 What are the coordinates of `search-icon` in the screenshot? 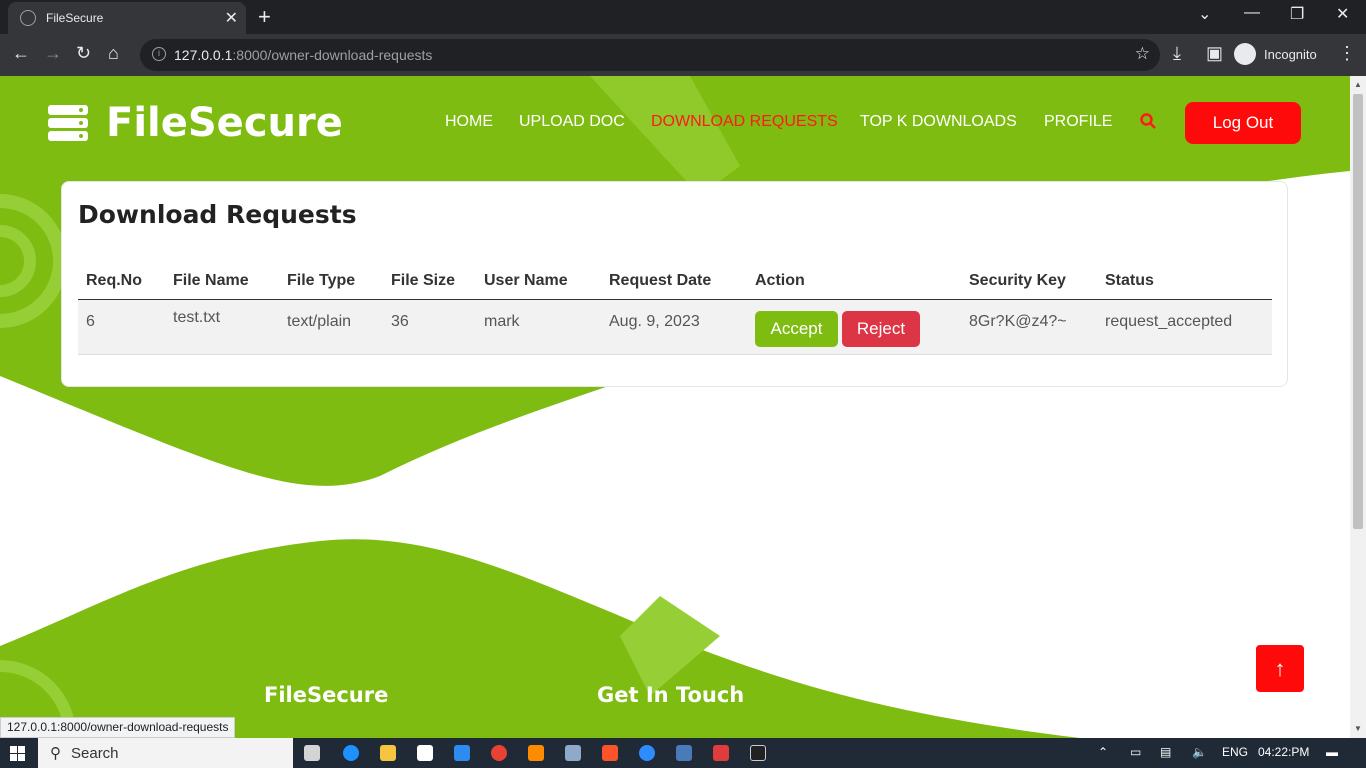 It's located at (1148, 121).